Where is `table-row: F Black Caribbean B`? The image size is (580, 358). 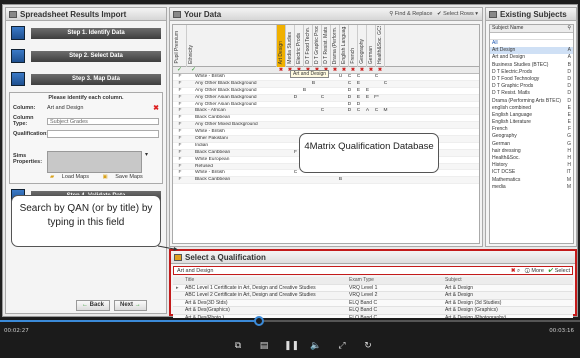
table-row: F Black Caribbean B is located at coordinates (326, 181).